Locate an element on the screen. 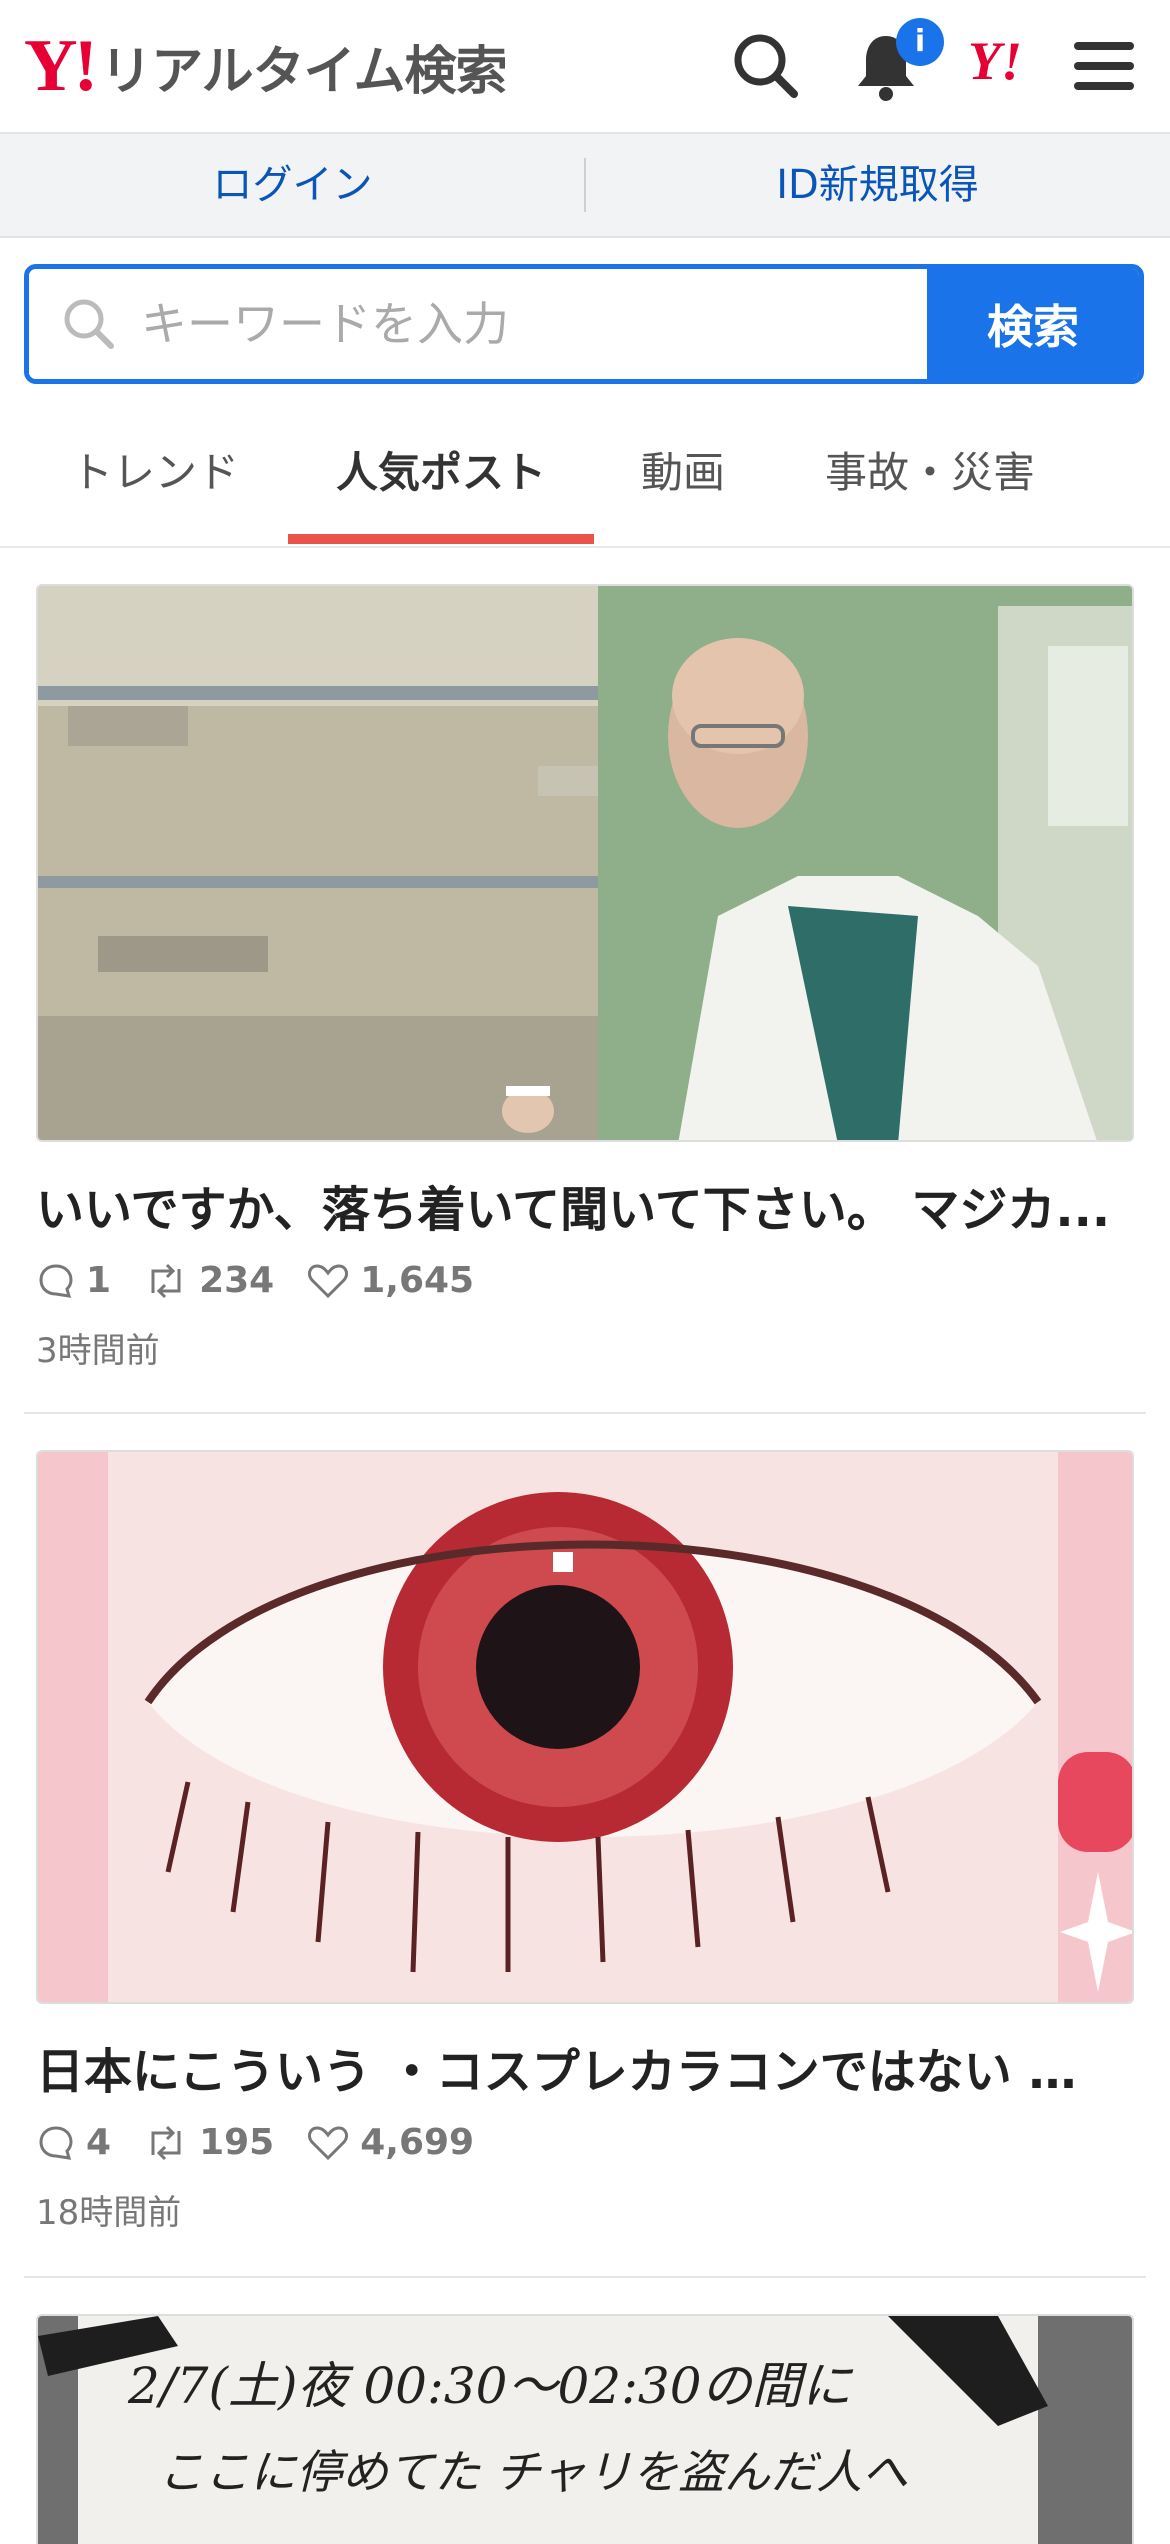 The image size is (1170, 2544). repost-count: 234 is located at coordinates (208, 1280).